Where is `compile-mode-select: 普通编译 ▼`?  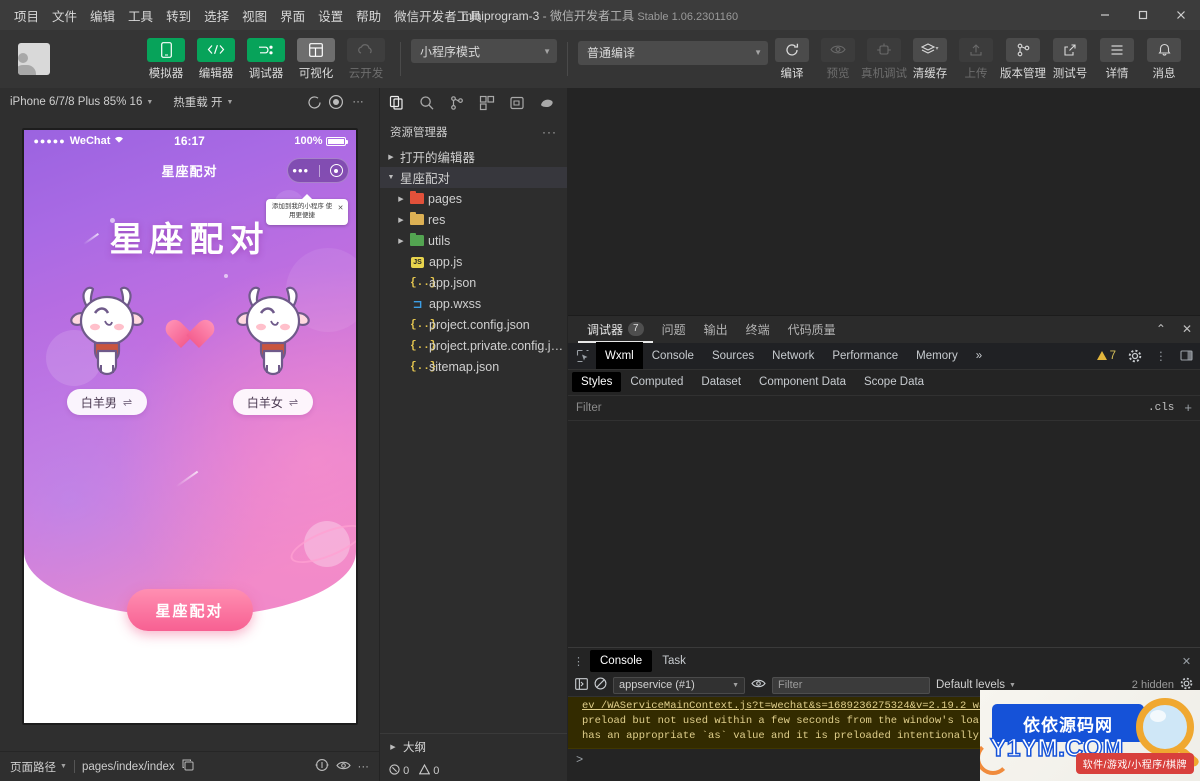 compile-mode-select: 普通编译 ▼ is located at coordinates (673, 52).